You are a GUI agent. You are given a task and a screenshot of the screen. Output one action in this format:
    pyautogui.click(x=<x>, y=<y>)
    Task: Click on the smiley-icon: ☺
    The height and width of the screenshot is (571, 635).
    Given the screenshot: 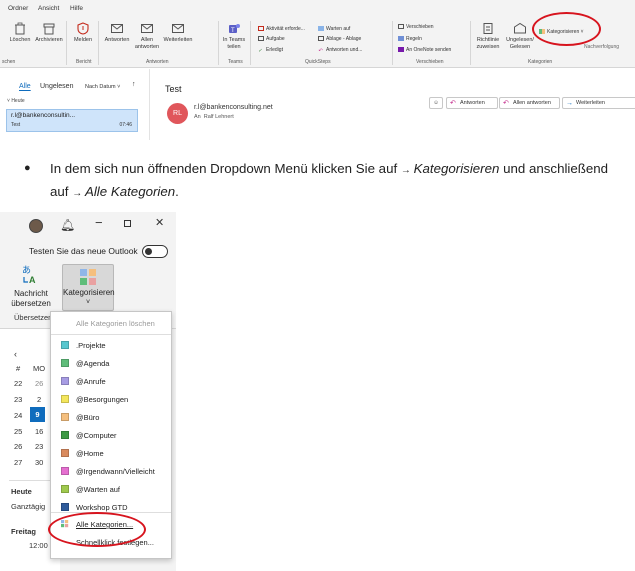 What is the action you would take?
    pyautogui.click(x=436, y=103)
    